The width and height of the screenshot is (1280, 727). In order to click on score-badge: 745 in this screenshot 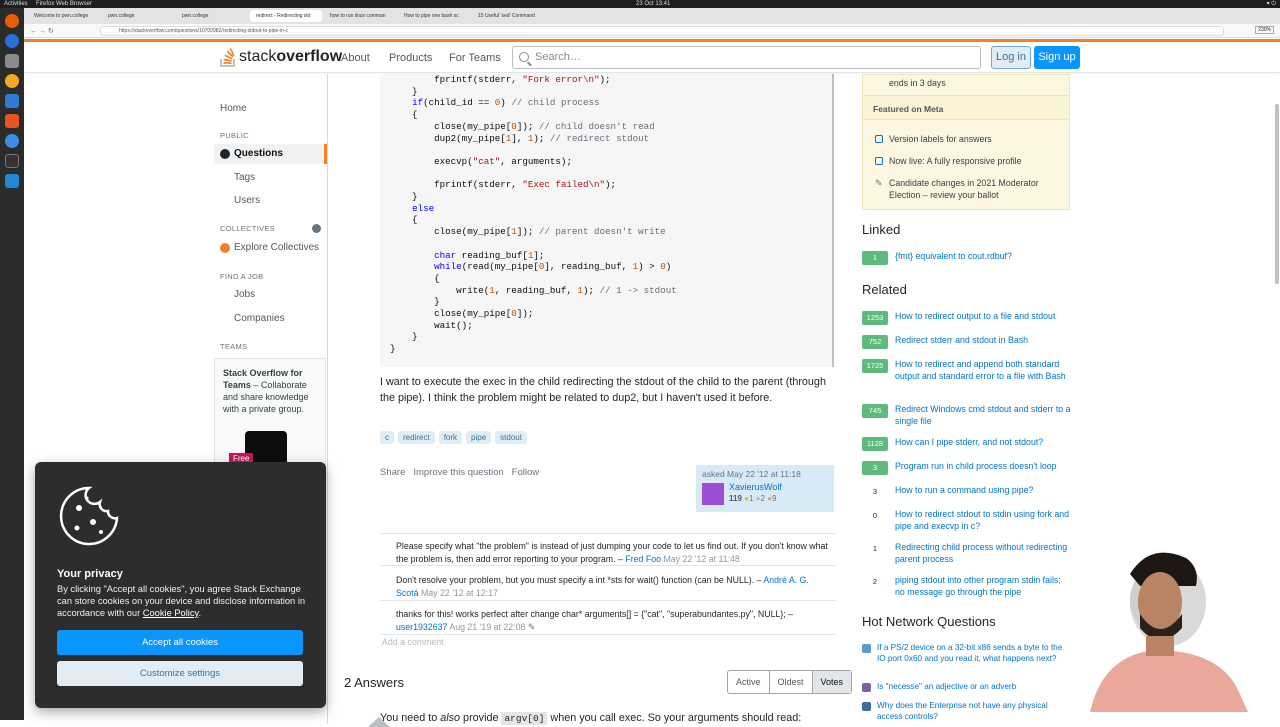, I will do `click(875, 411)`.